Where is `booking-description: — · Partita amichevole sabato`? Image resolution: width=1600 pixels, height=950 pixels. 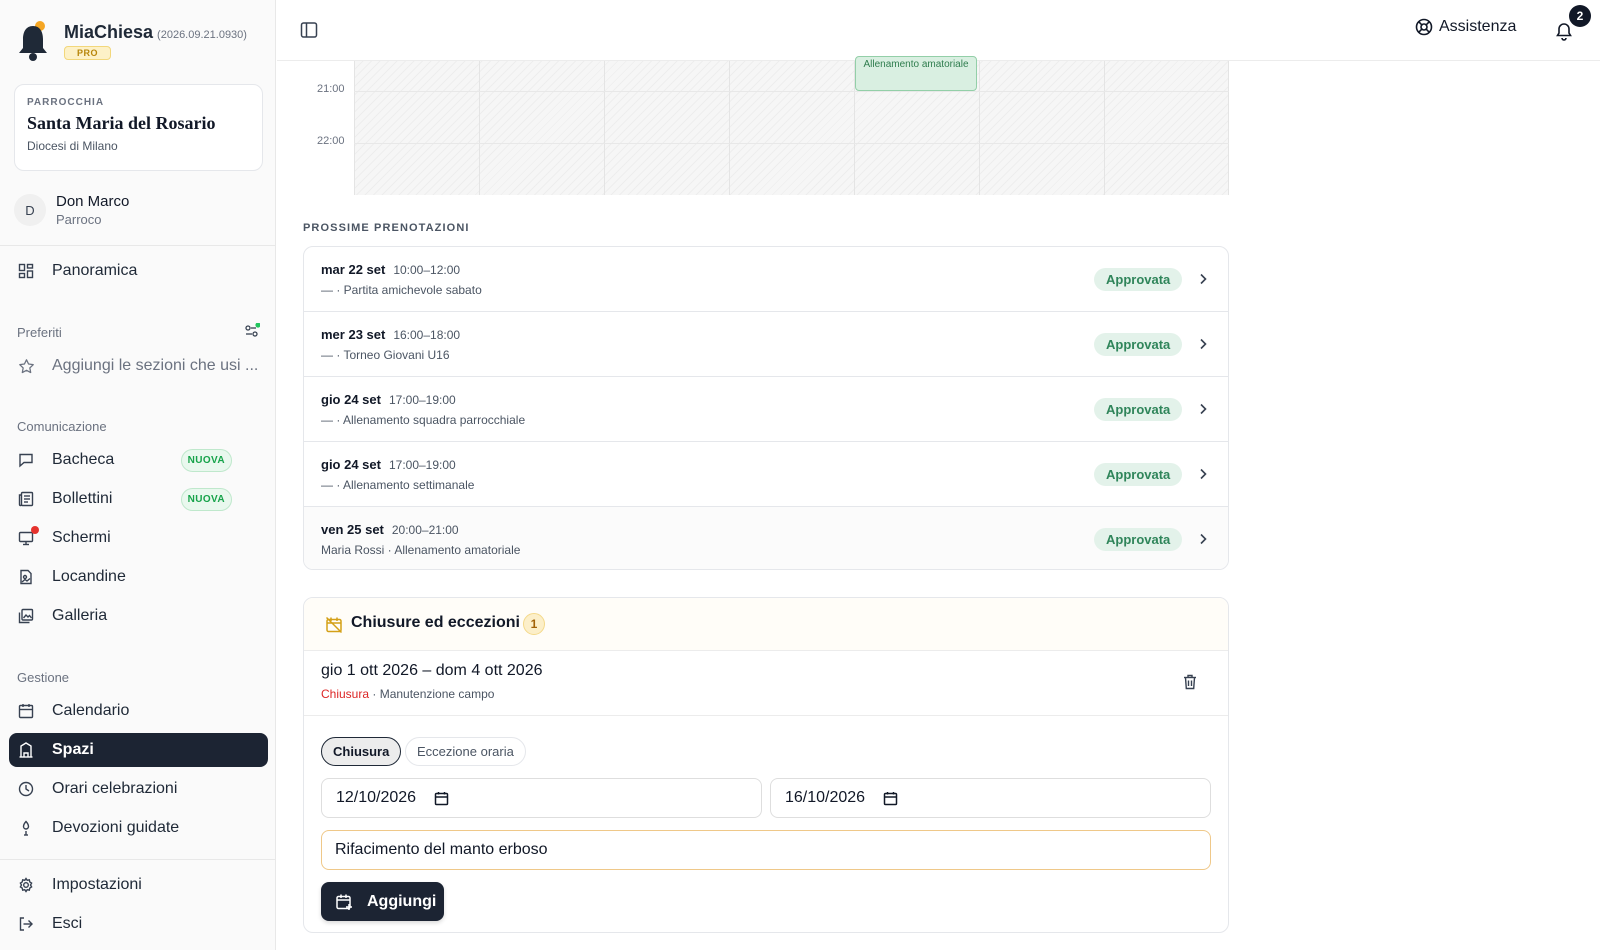 booking-description: — · Partita amichevole sabato is located at coordinates (401, 290).